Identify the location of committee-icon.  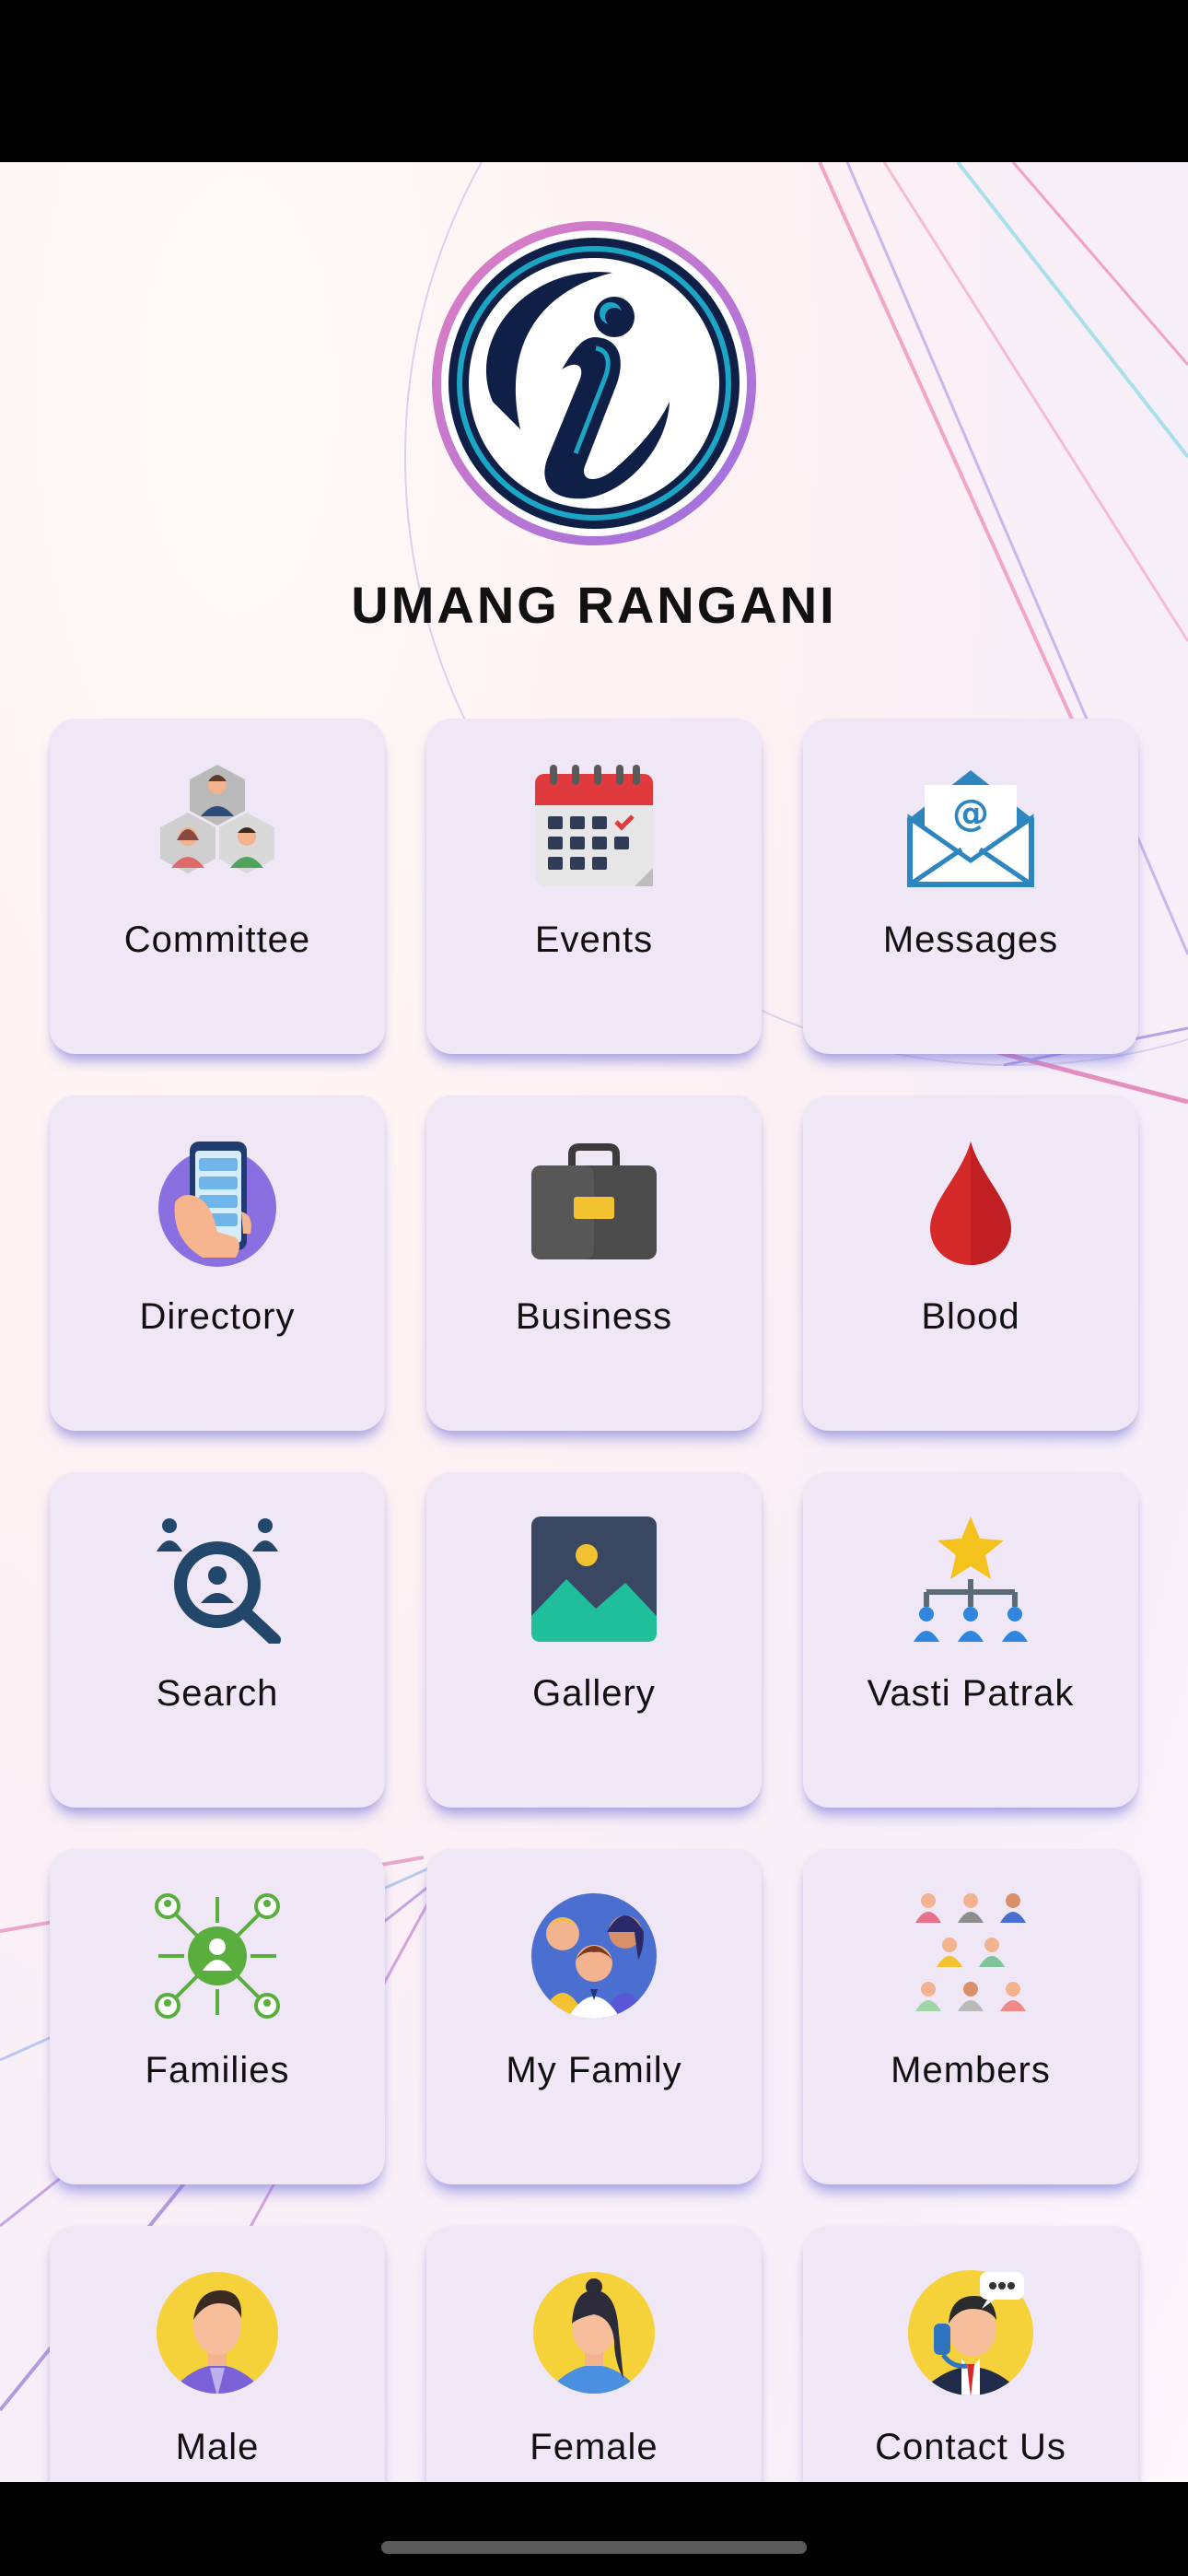
(218, 825).